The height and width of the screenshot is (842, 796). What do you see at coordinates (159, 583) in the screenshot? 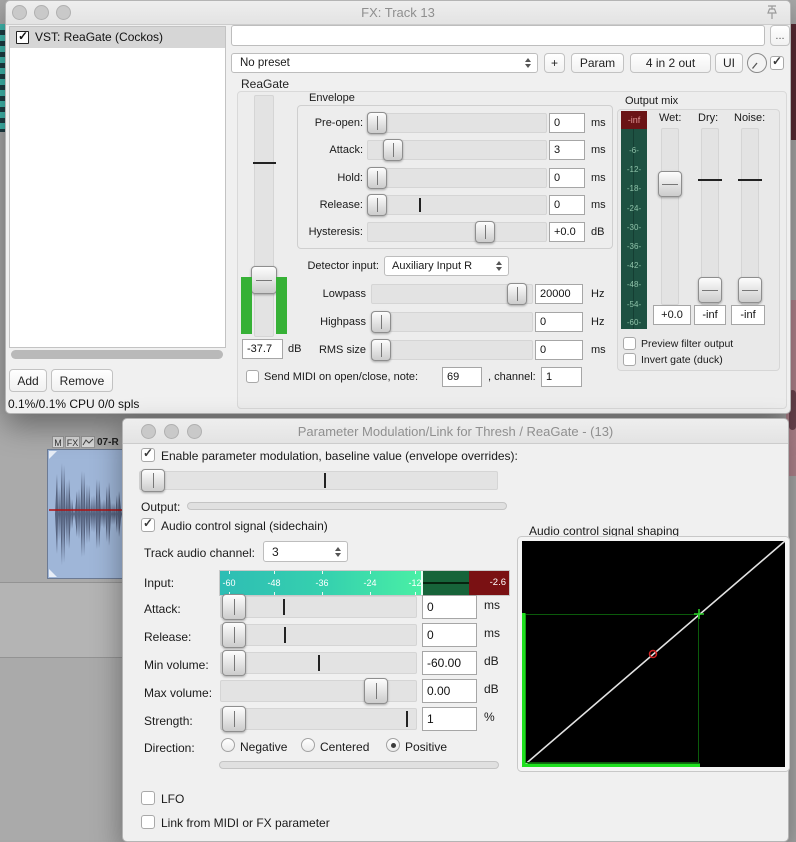
I see `input-label: Input:` at bounding box center [159, 583].